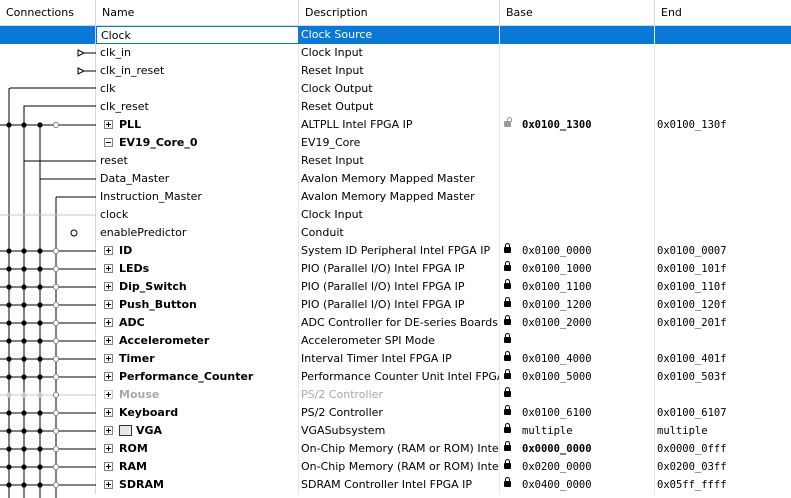 Image resolution: width=791 pixels, height=498 pixels. I want to click on table-row: Data_Master Avalon Memory Mapped Master, so click(395, 179).